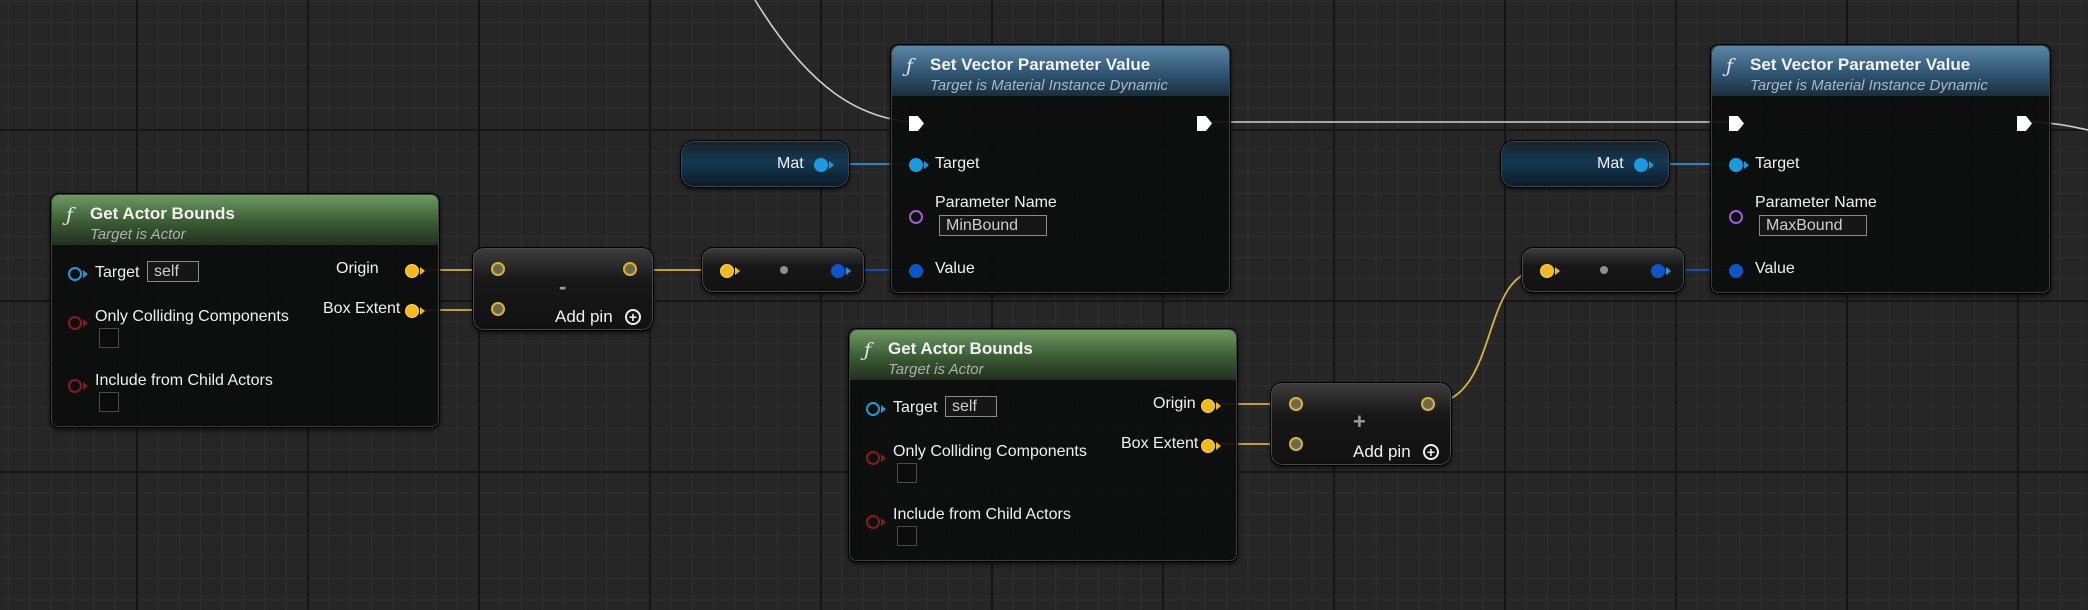 This screenshot has width=2088, height=610. I want to click on only-colliding-label: Only Colliding Components, so click(192, 316).